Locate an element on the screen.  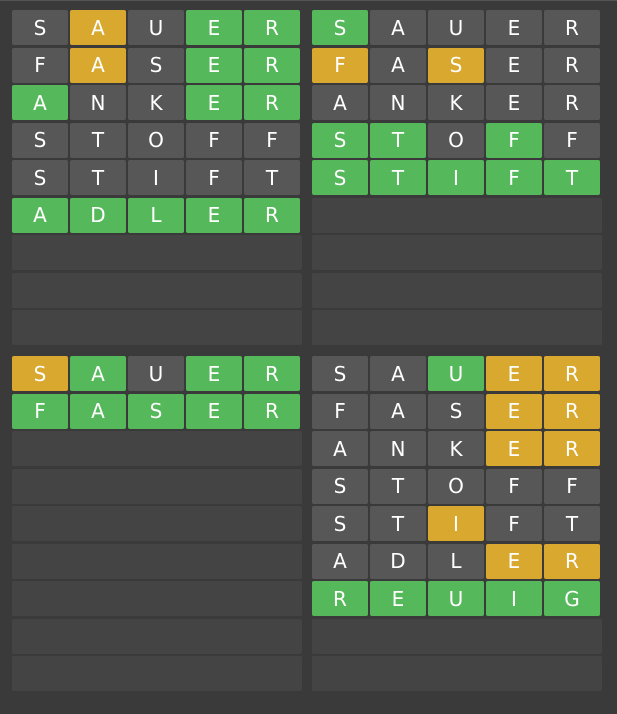
top-divider is located at coordinates (308, 0).